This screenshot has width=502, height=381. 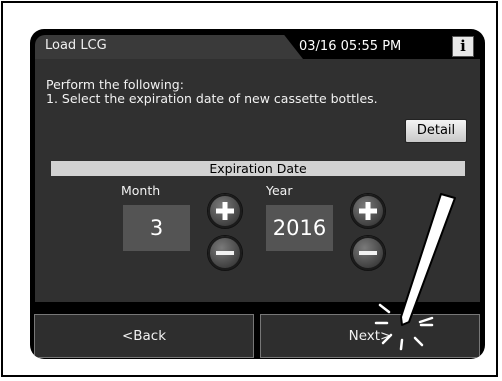 What do you see at coordinates (257, 47) in the screenshot?
I see `title-bar: Load LCG 03/16 05:55 PM i` at bounding box center [257, 47].